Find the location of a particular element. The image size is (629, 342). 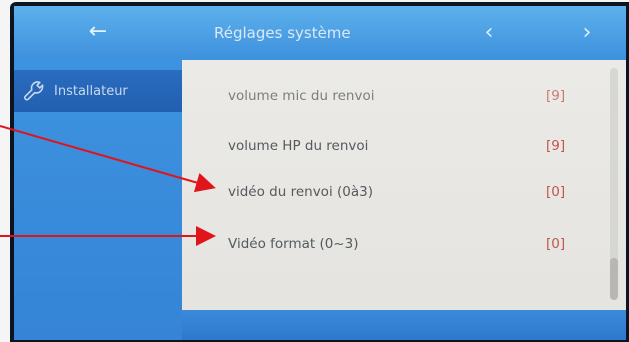

panel-footer is located at coordinates (404, 325).